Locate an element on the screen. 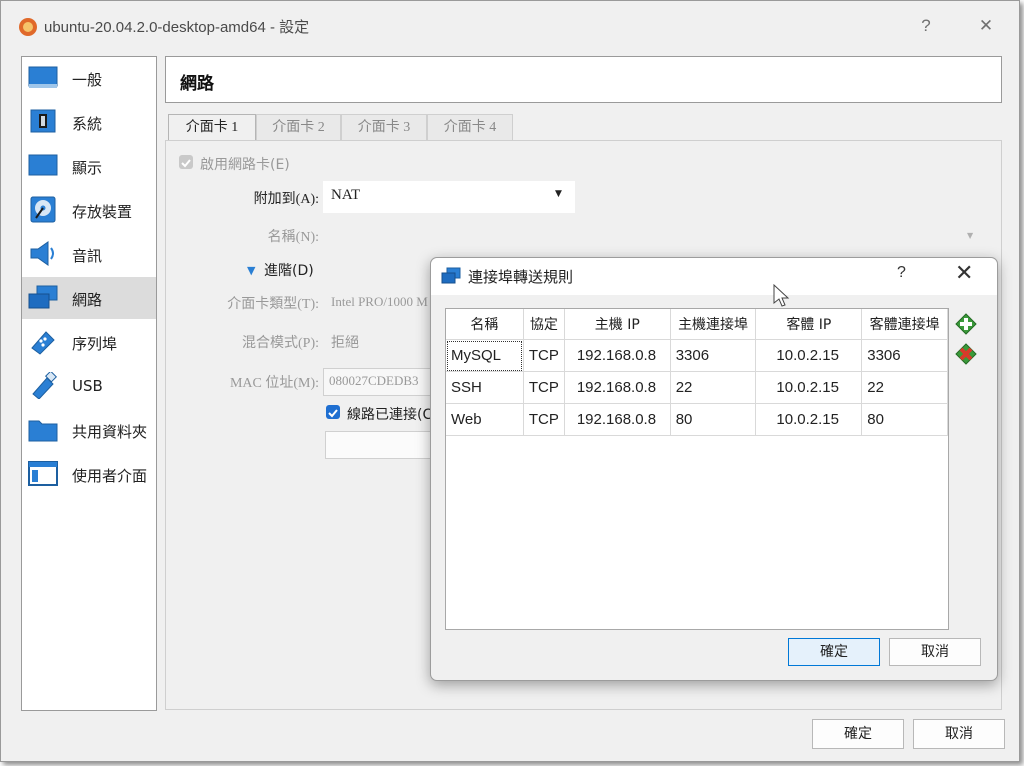 The height and width of the screenshot is (766, 1024). dropdown-arrow-icon: ▼ is located at coordinates (558, 194).